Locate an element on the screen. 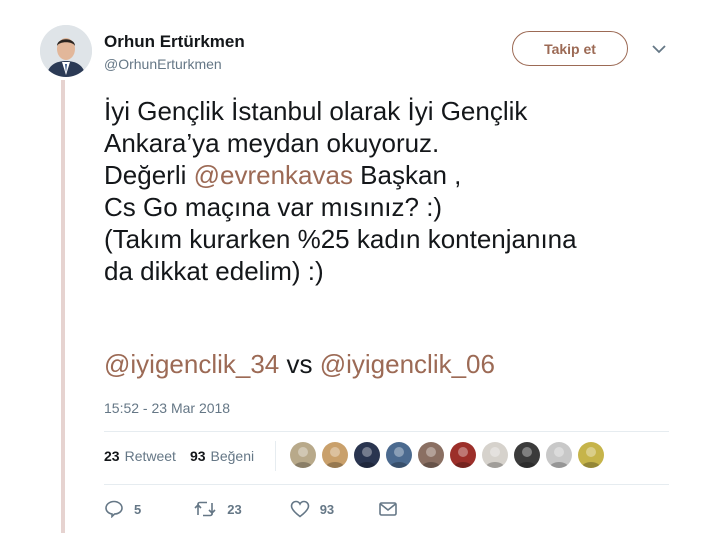 The height and width of the screenshot is (533, 709). tweet-actions: 5 23 93 is located at coordinates (251, 509).